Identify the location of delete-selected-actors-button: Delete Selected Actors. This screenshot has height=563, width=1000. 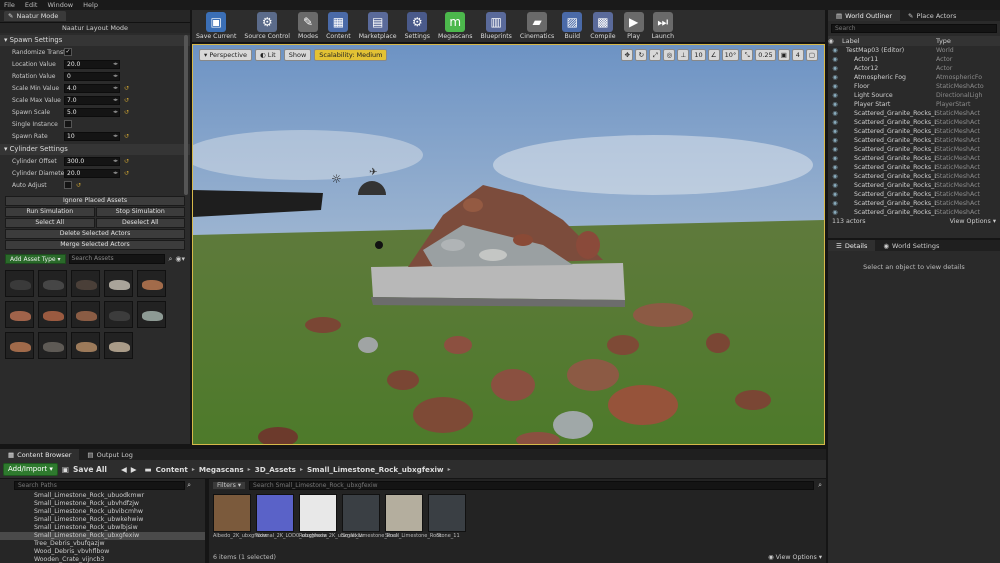
(95, 234).